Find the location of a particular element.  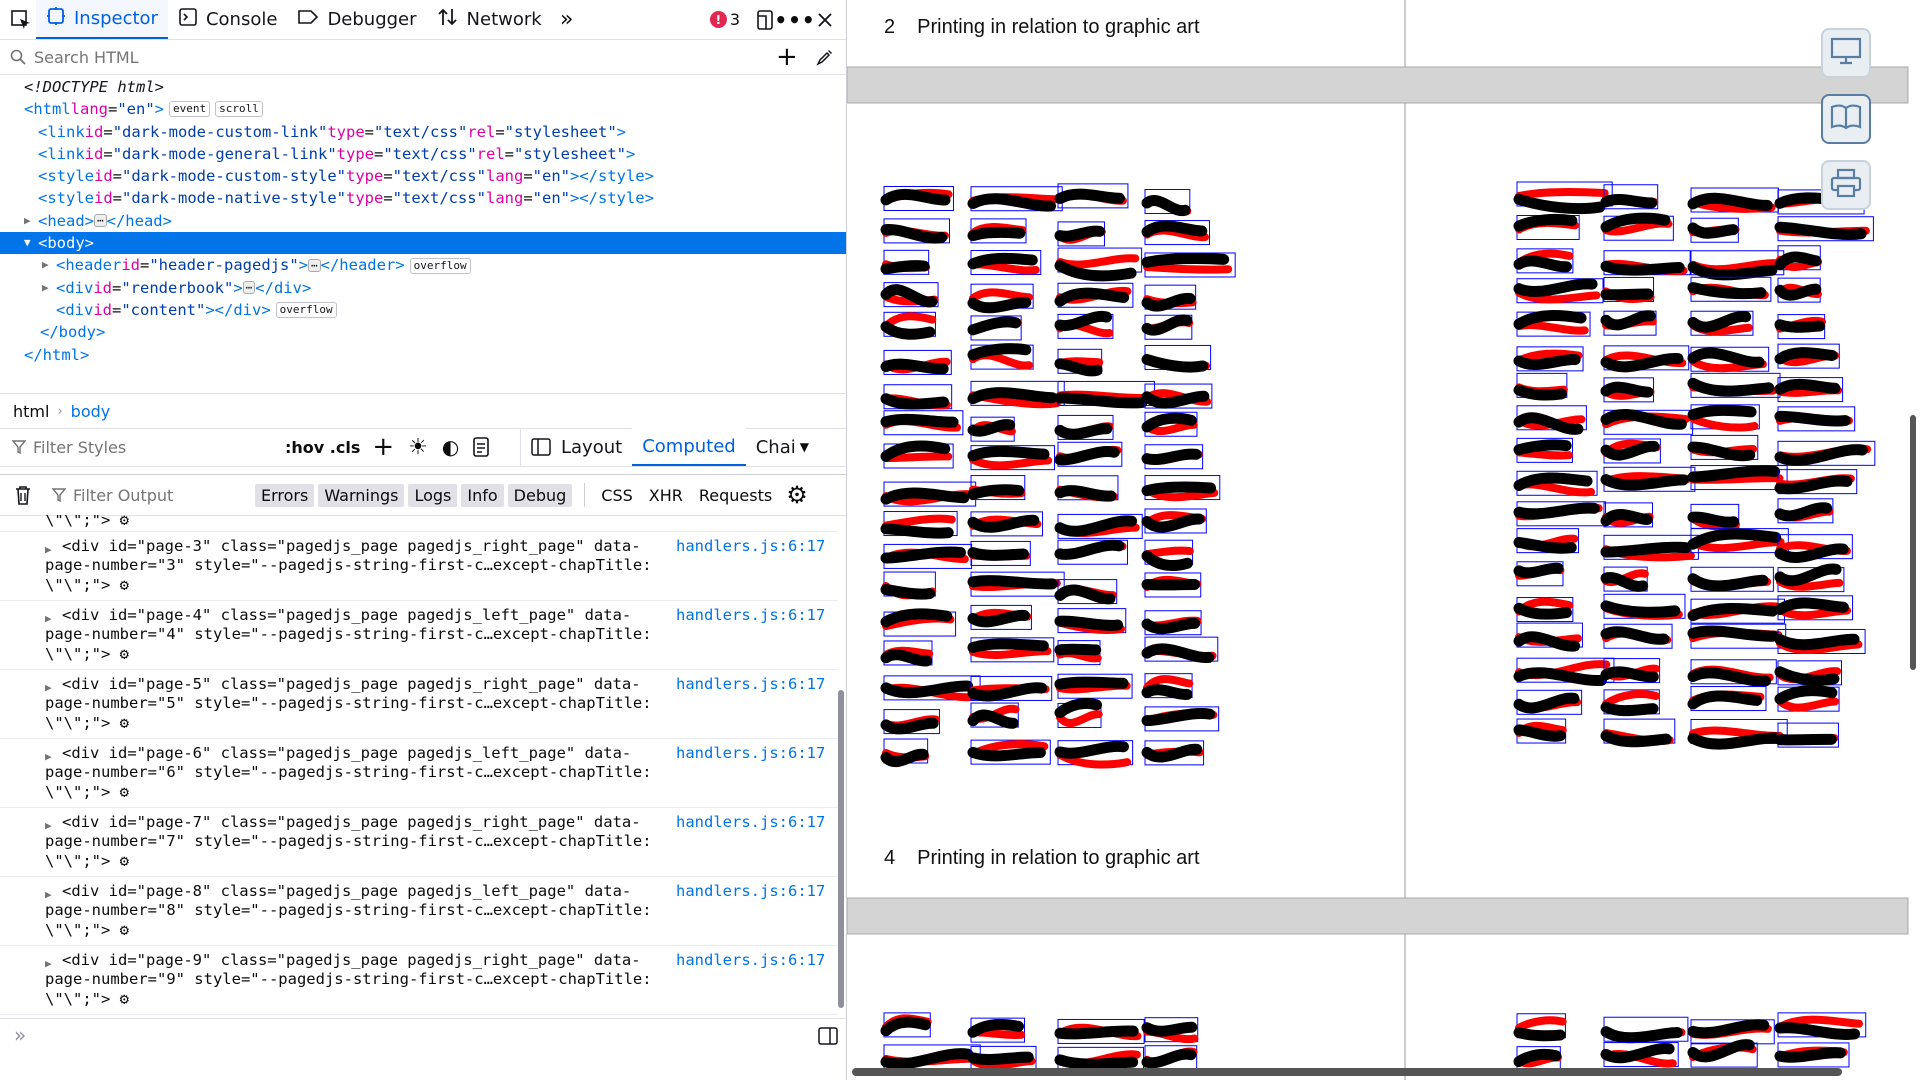

markup-renderbook-node: ▶ <div id = "renderbook" > ⋯ </div> is located at coordinates (423, 288).